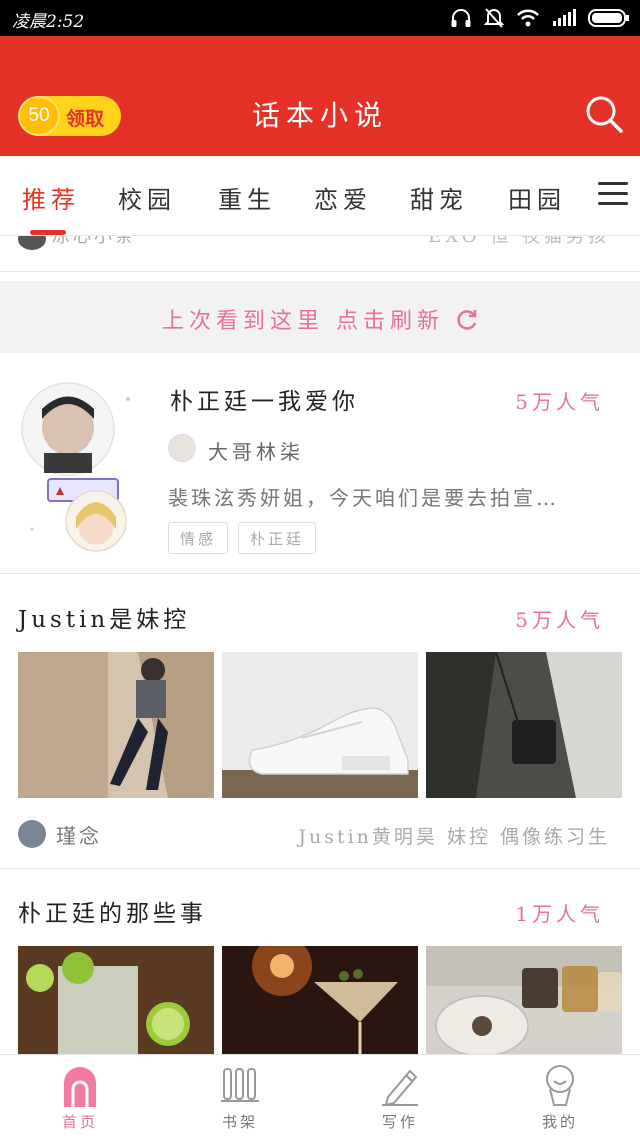  What do you see at coordinates (239, 1122) in the screenshot?
I see `nav-label: 书架` at bounding box center [239, 1122].